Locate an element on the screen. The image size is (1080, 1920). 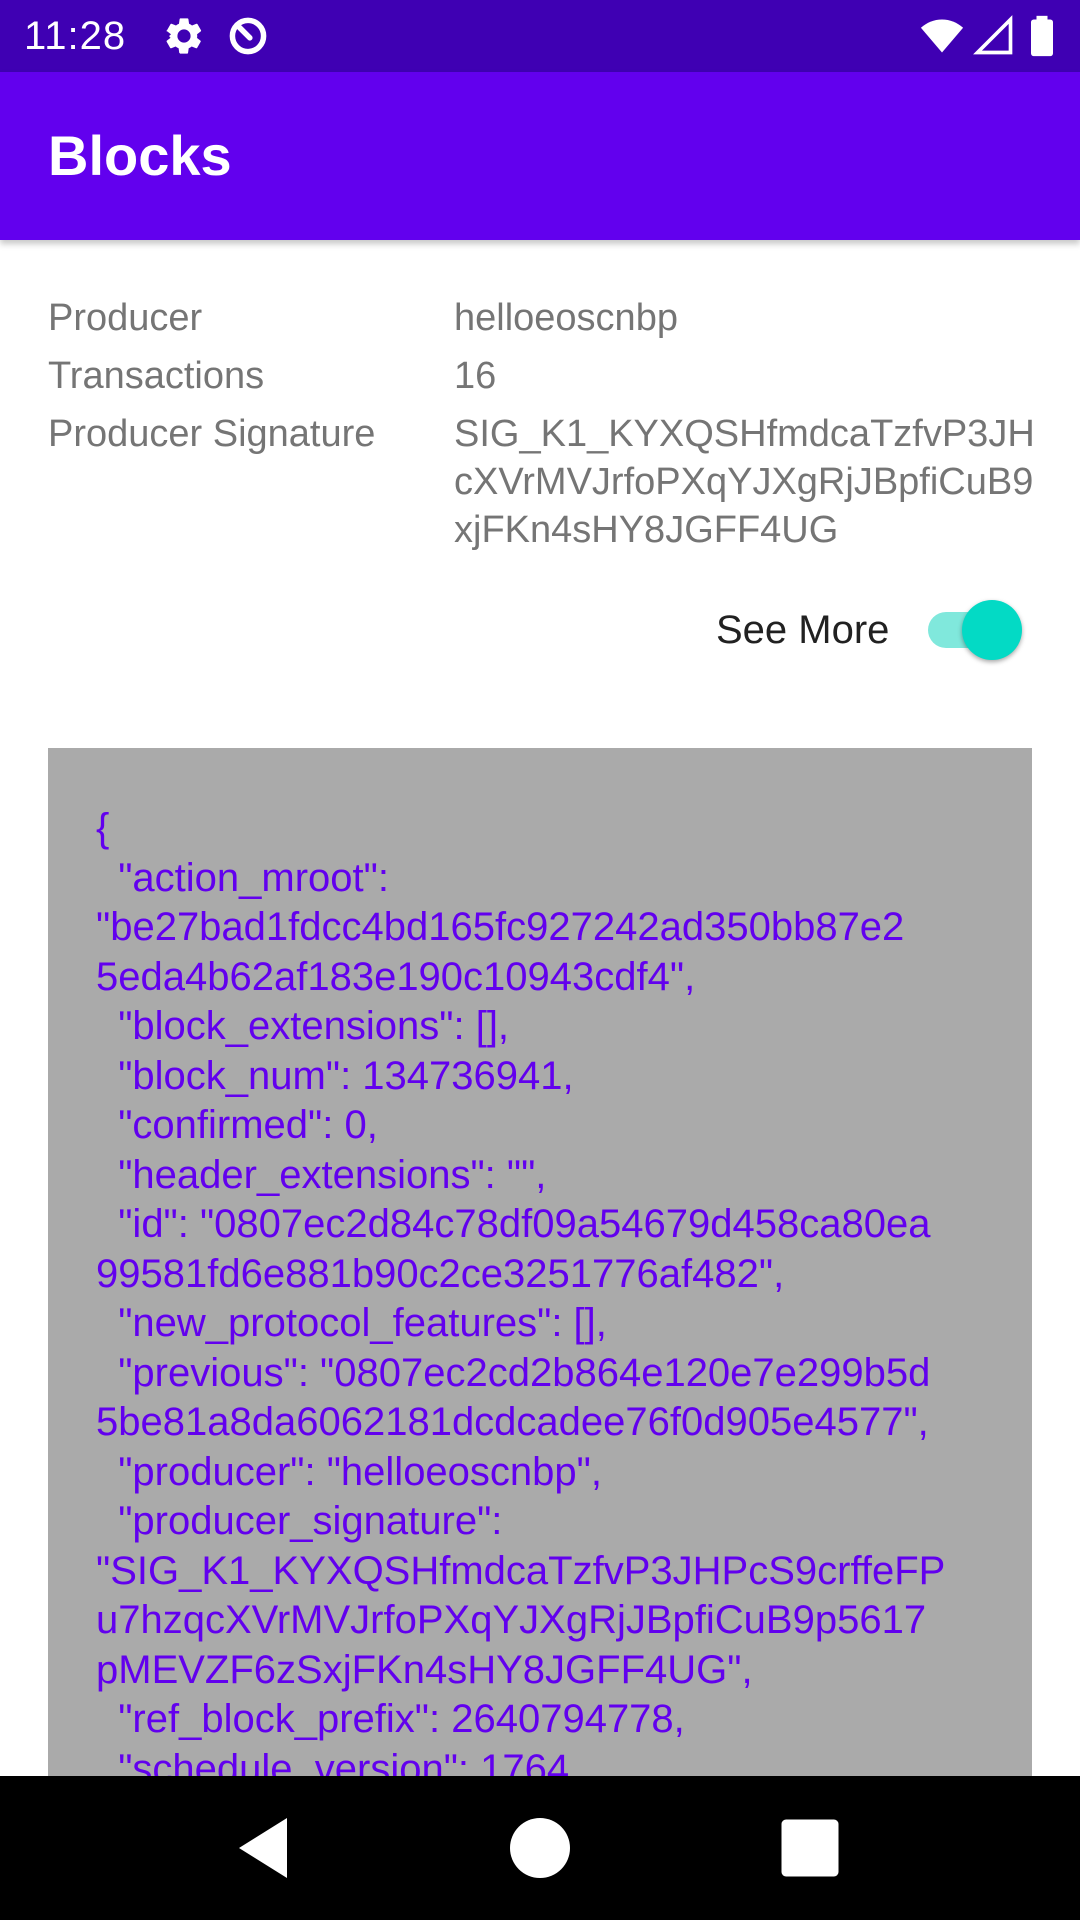
json-line: "block_extensions": [], is located at coordinates (303, 1026).